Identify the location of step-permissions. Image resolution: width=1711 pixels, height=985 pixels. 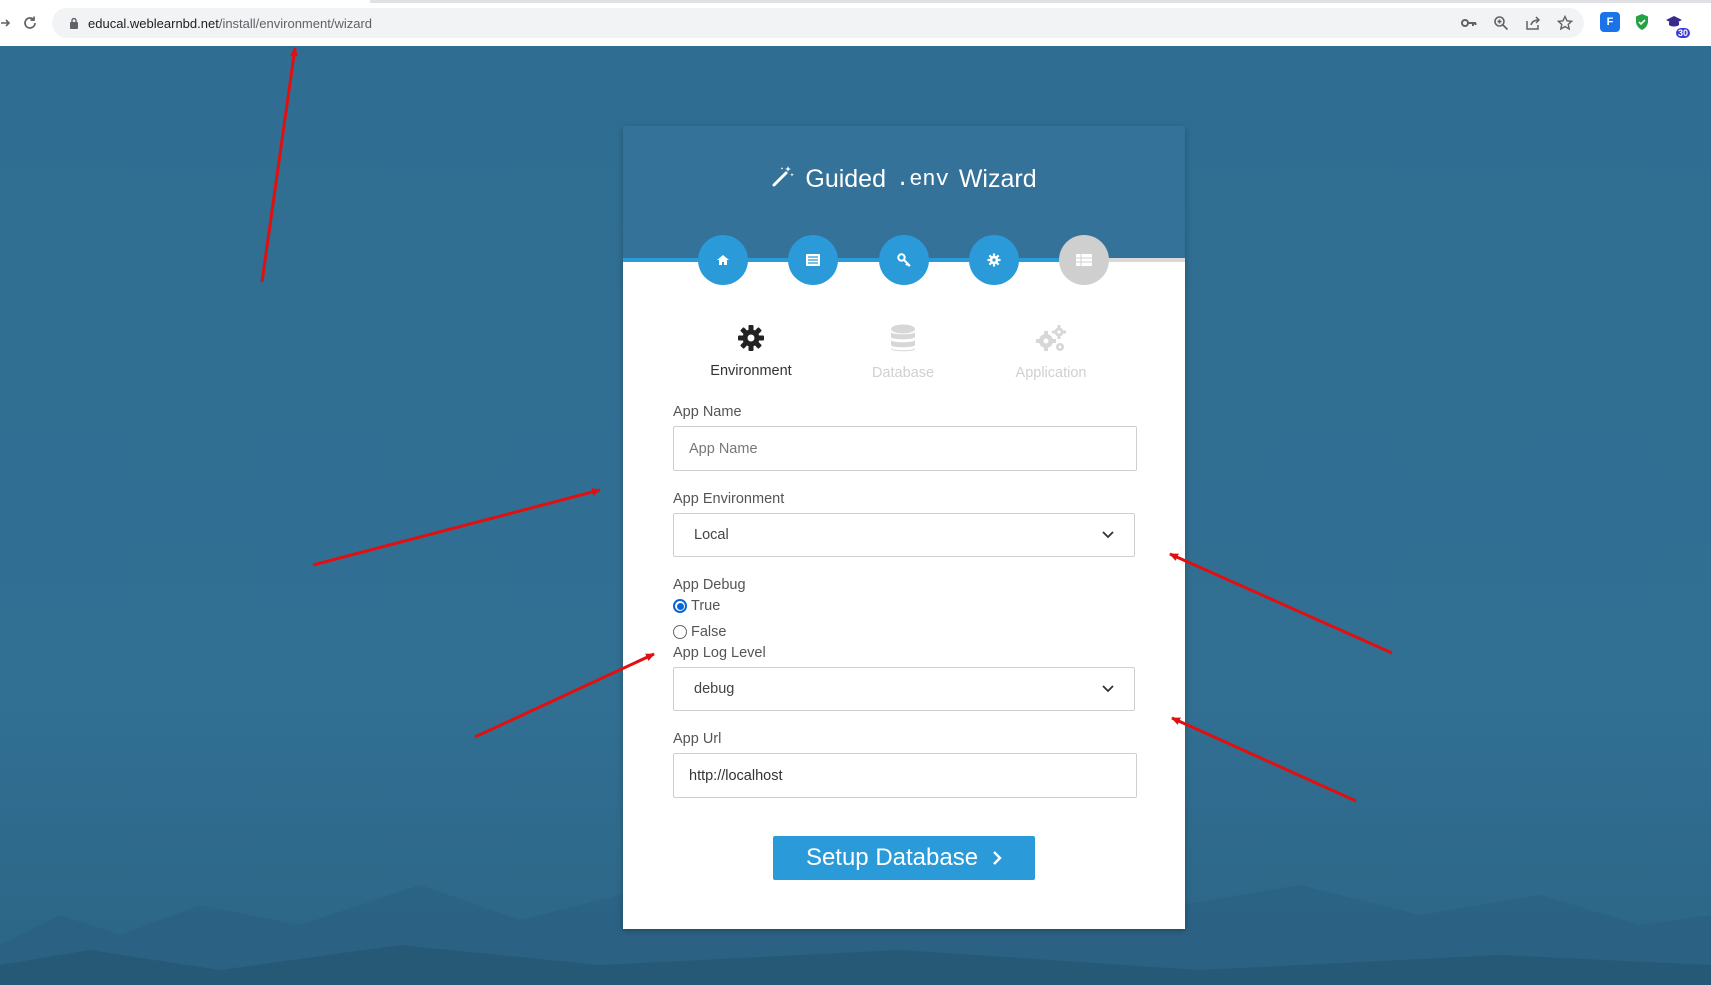
(904, 260).